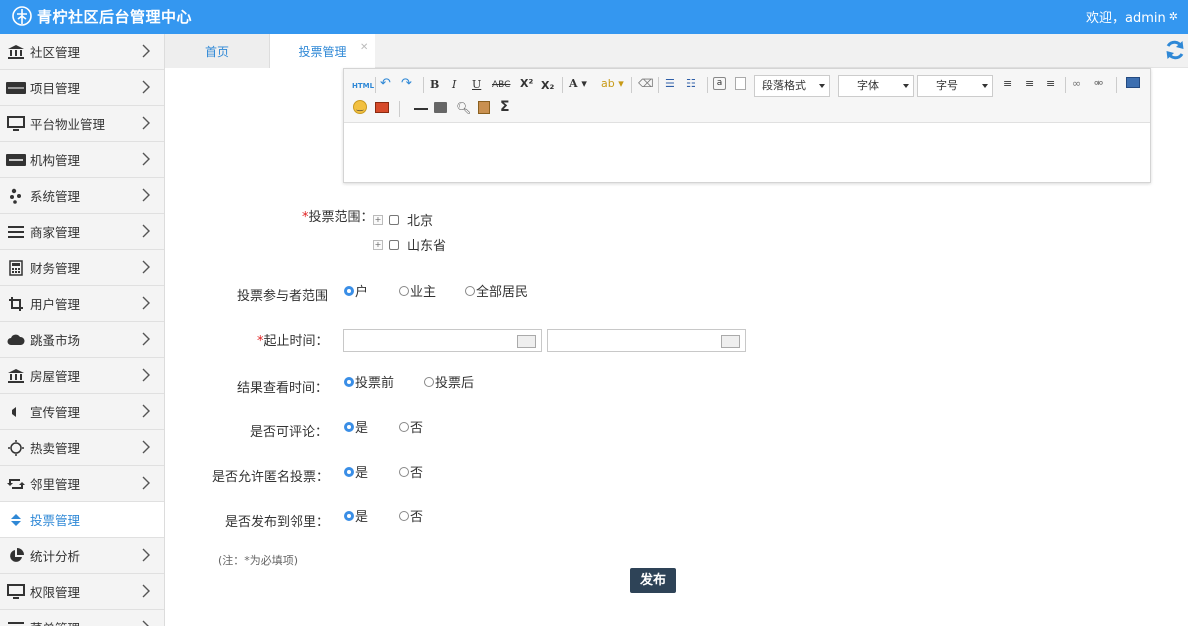 This screenshot has height=626, width=1188. I want to click on insert-text-icon: a, so click(719, 83).